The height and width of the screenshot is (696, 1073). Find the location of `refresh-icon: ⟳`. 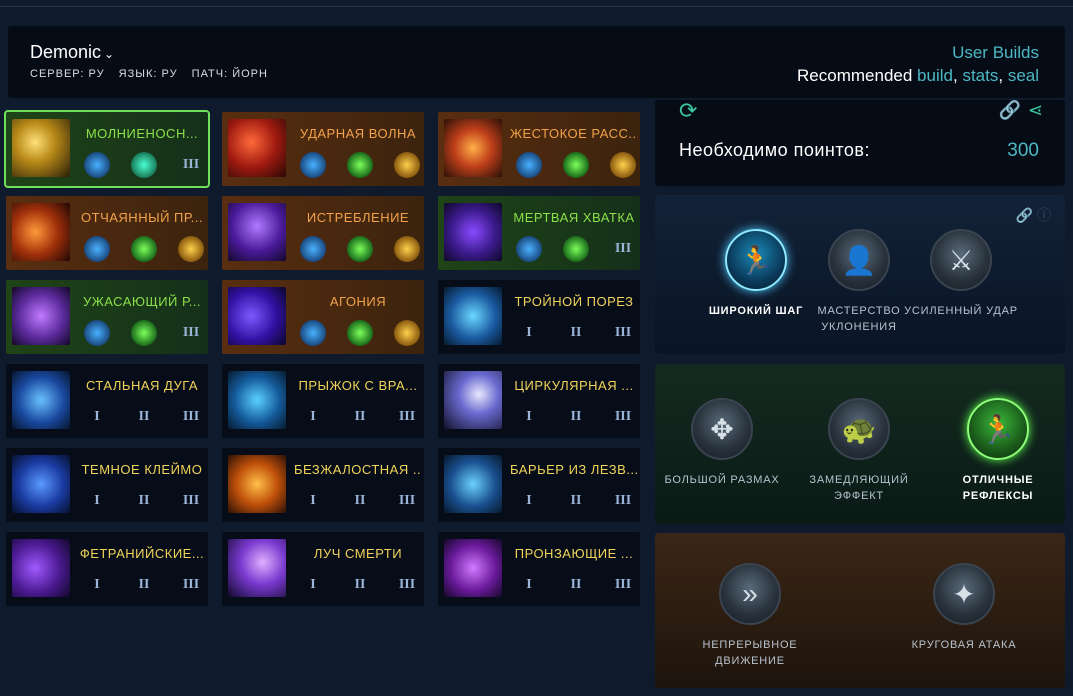

refresh-icon: ⟳ is located at coordinates (690, 111).